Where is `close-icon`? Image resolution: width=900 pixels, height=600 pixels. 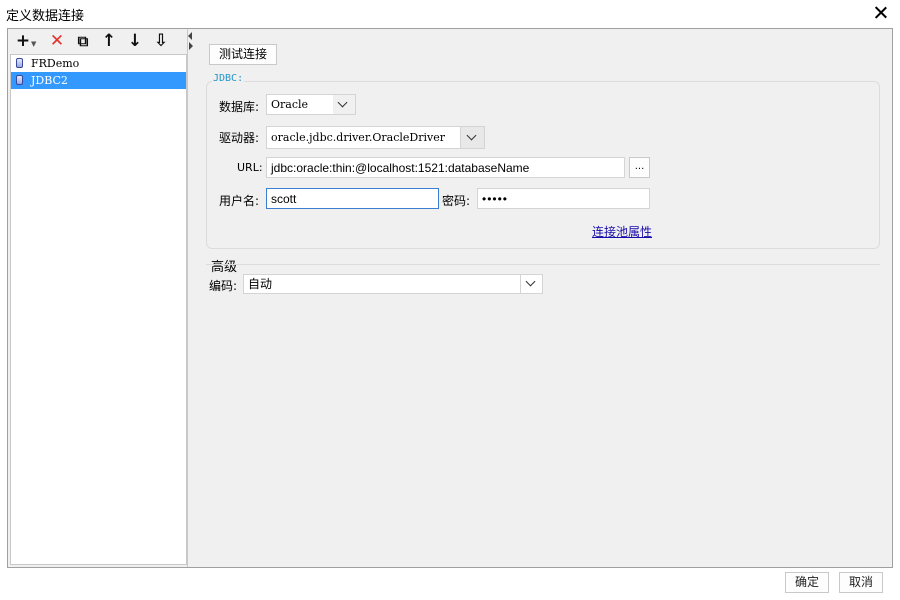 close-icon is located at coordinates (881, 13).